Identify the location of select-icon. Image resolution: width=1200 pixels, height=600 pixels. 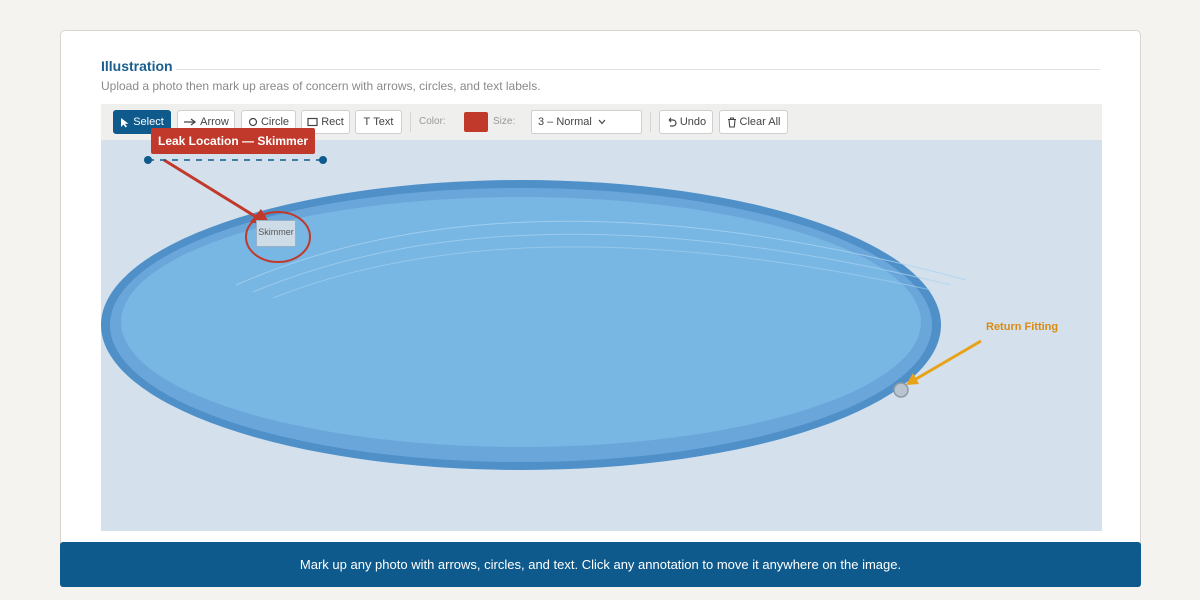
(125, 122).